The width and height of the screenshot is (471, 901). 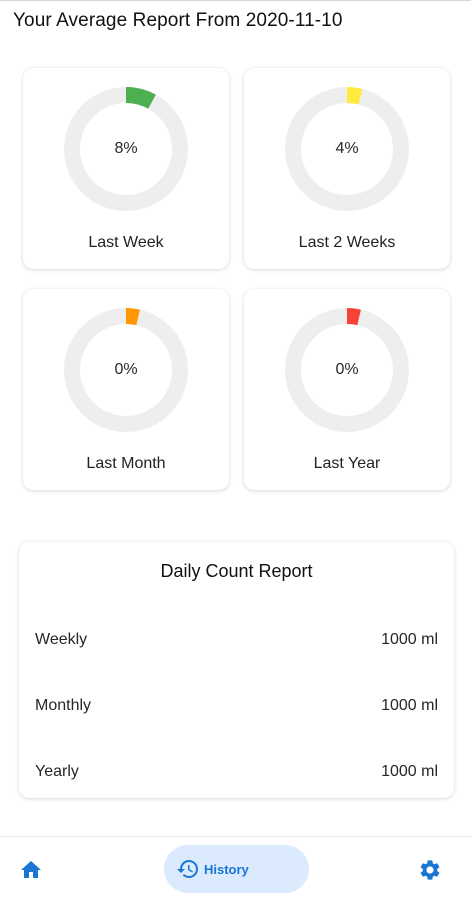 What do you see at coordinates (236, 640) in the screenshot?
I see `report-row-weekly: Weekly 1000 ml` at bounding box center [236, 640].